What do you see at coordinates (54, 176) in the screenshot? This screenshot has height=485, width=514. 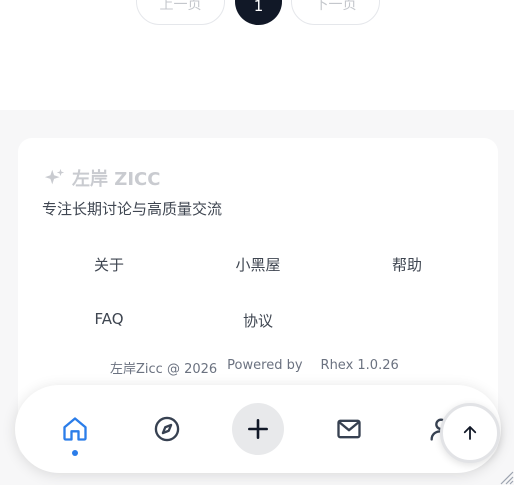 I see `sparkles-icon` at bounding box center [54, 176].